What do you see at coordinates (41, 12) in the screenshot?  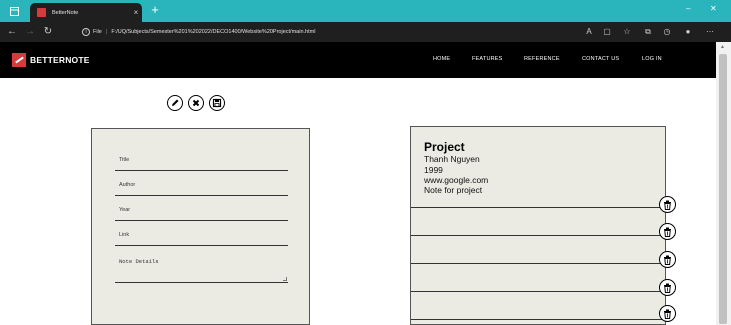 I see `favicon-icon` at bounding box center [41, 12].